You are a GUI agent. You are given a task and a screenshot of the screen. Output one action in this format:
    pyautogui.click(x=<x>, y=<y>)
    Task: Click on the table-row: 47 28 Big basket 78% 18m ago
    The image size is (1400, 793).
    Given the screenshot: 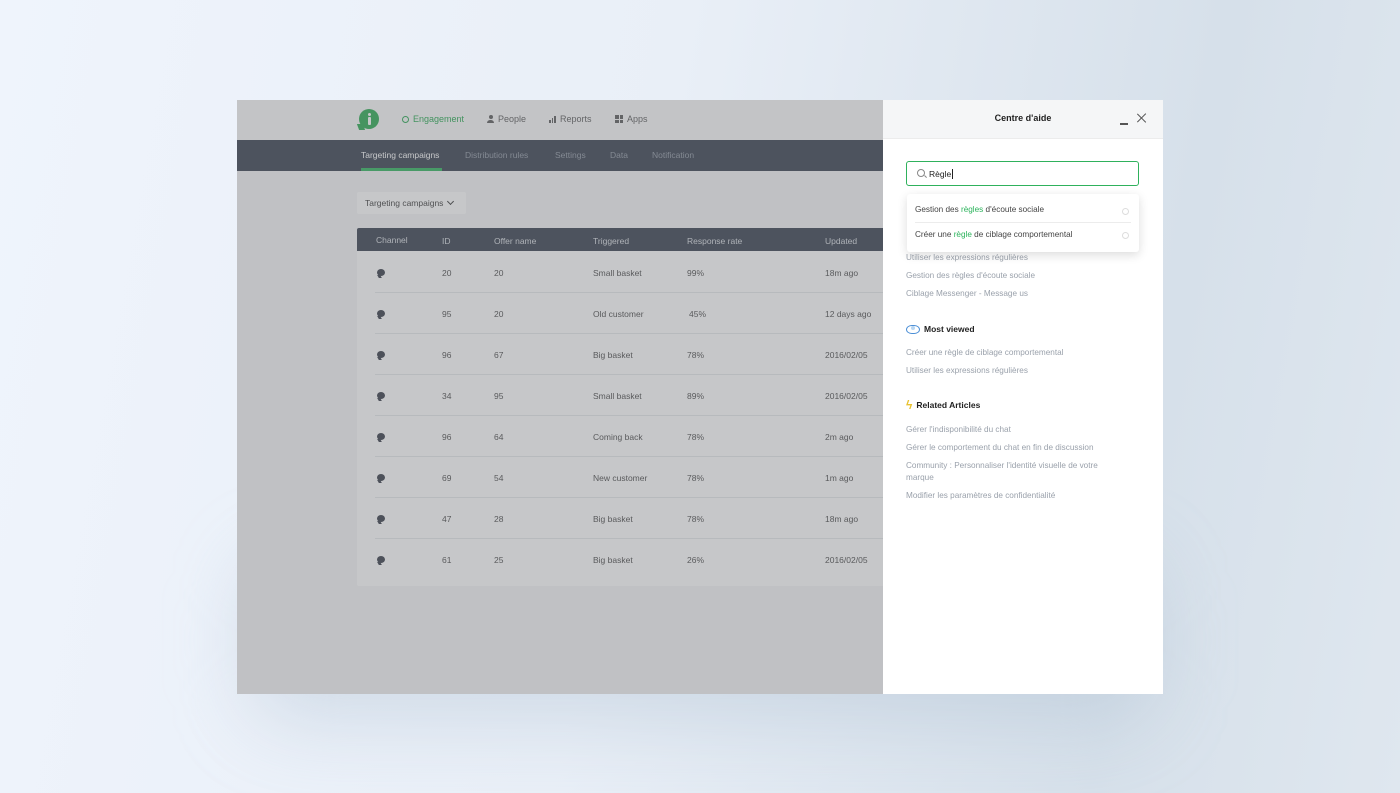 What is the action you would take?
    pyautogui.click(x=637, y=518)
    